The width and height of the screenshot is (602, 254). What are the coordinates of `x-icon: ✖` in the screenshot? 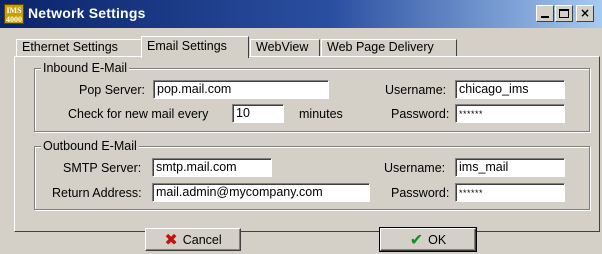 It's located at (171, 239).